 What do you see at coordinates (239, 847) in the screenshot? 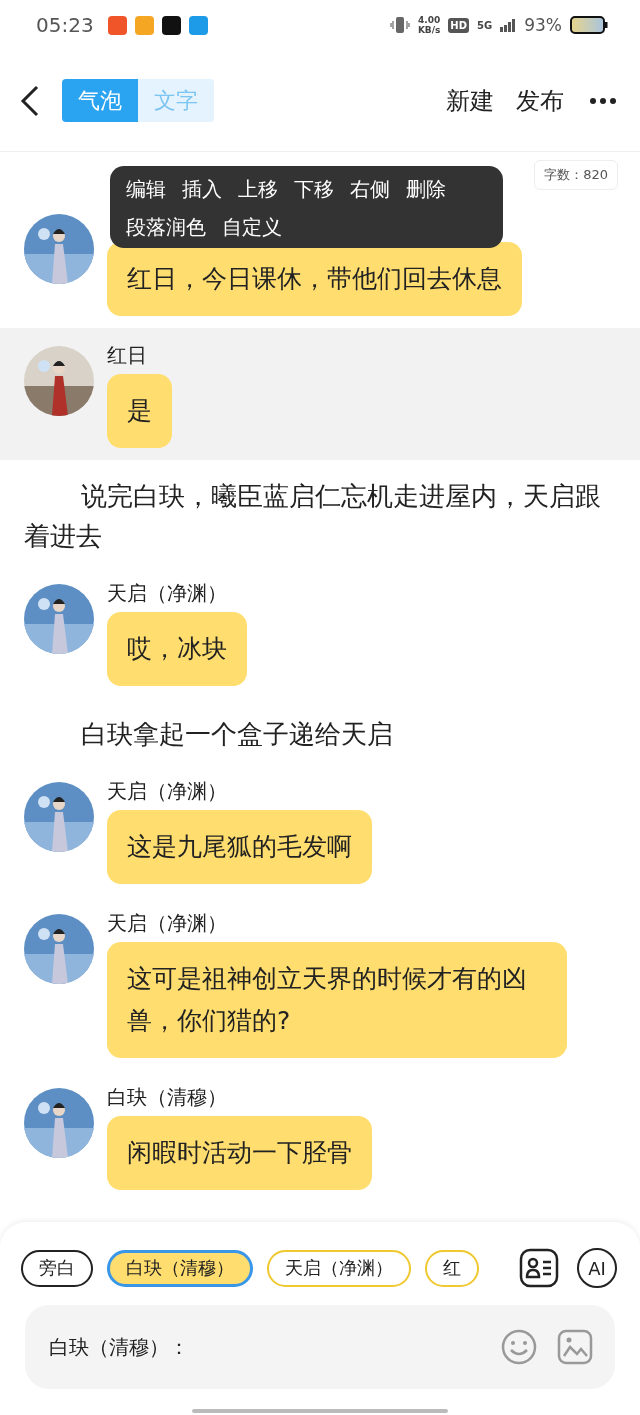
I see `chat-bubble: 这是九尾狐的毛发啊` at bounding box center [239, 847].